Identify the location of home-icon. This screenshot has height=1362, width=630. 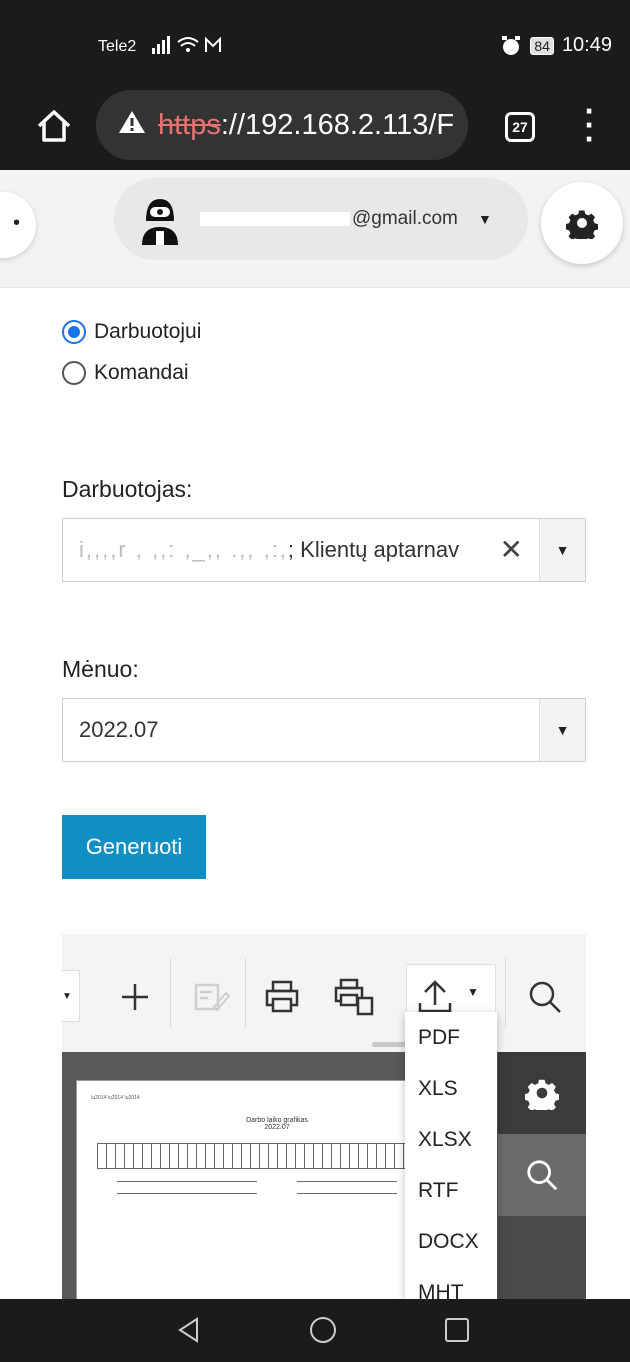
(54, 126).